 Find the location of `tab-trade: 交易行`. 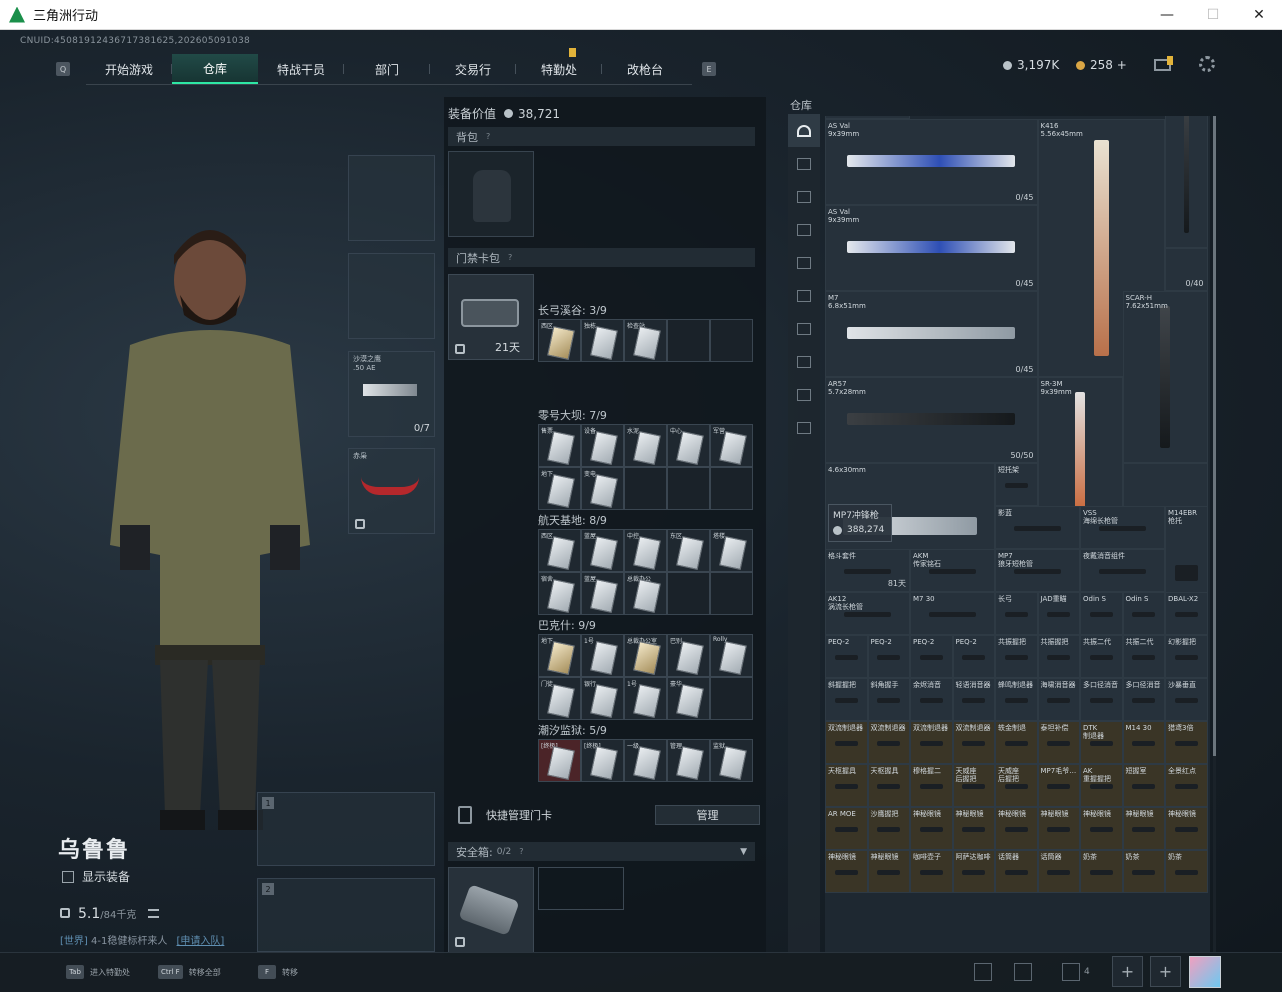

tab-trade: 交易行 is located at coordinates (473, 69).